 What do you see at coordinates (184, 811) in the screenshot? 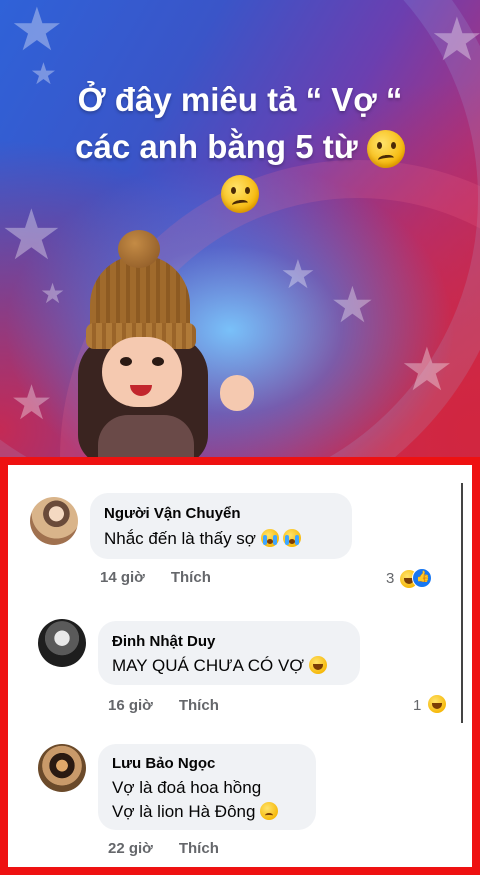
I see `comment-text-body: Vợ là lion Hà Đông` at bounding box center [184, 811].